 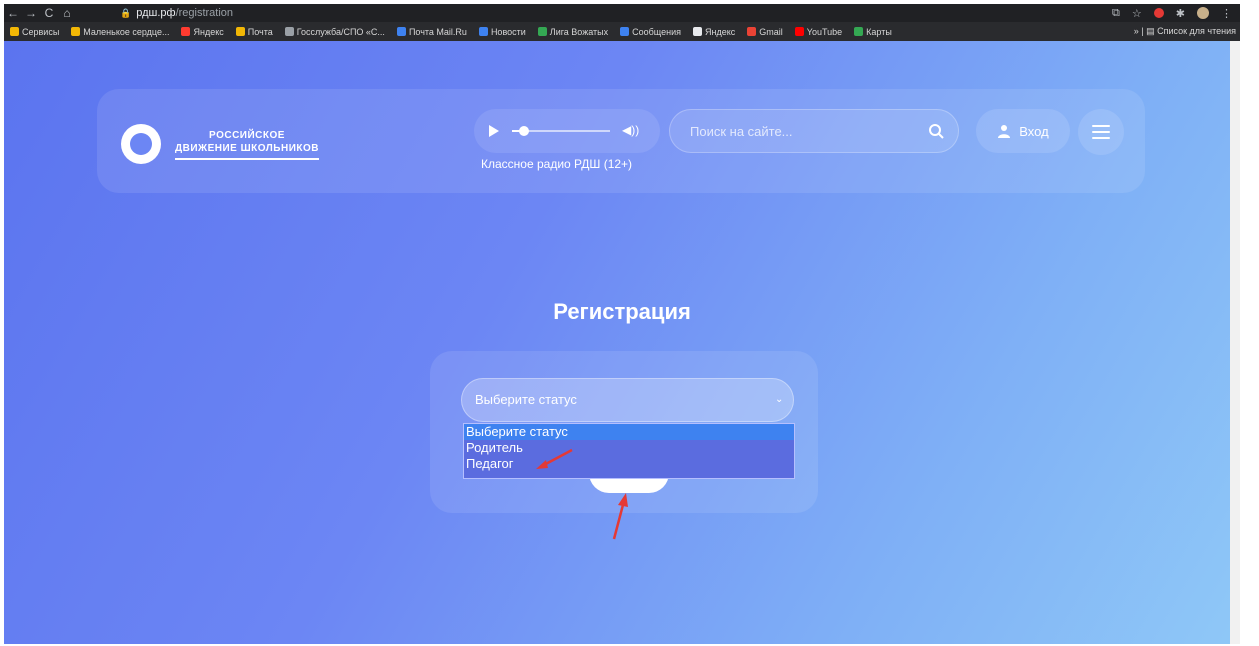 I want to click on bookmark-item: YouTube, so click(x=818, y=31).